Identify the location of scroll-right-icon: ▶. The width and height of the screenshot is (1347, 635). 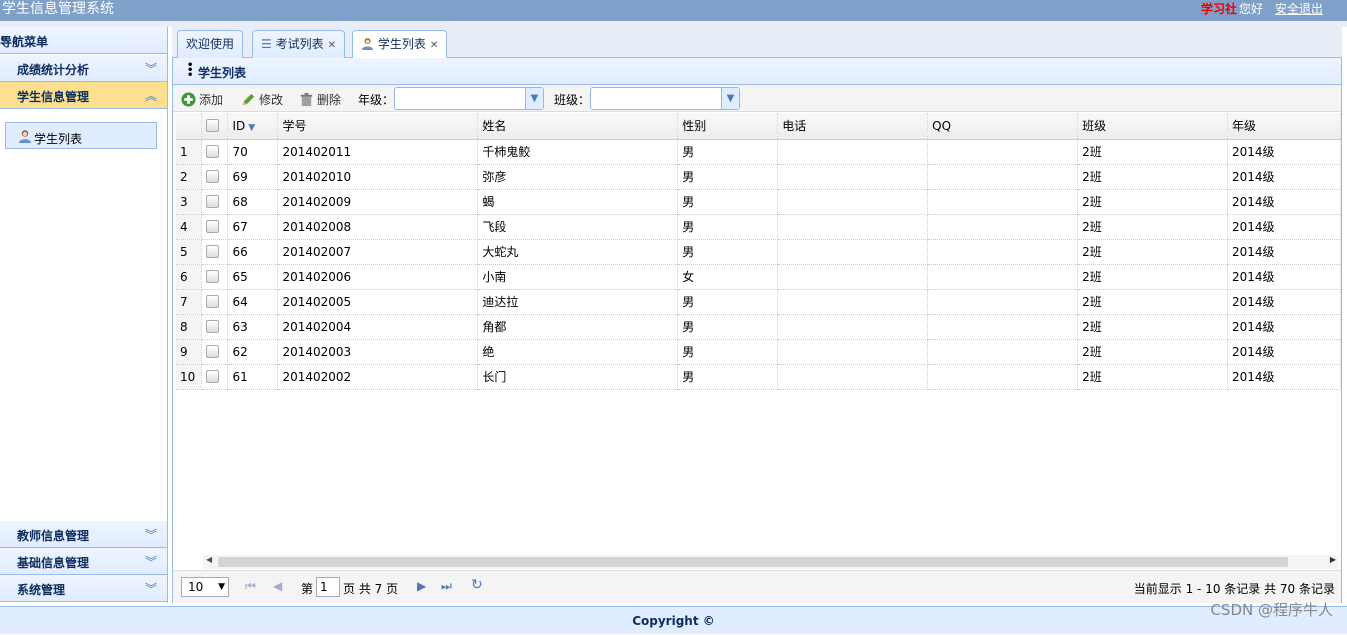
(1333, 559).